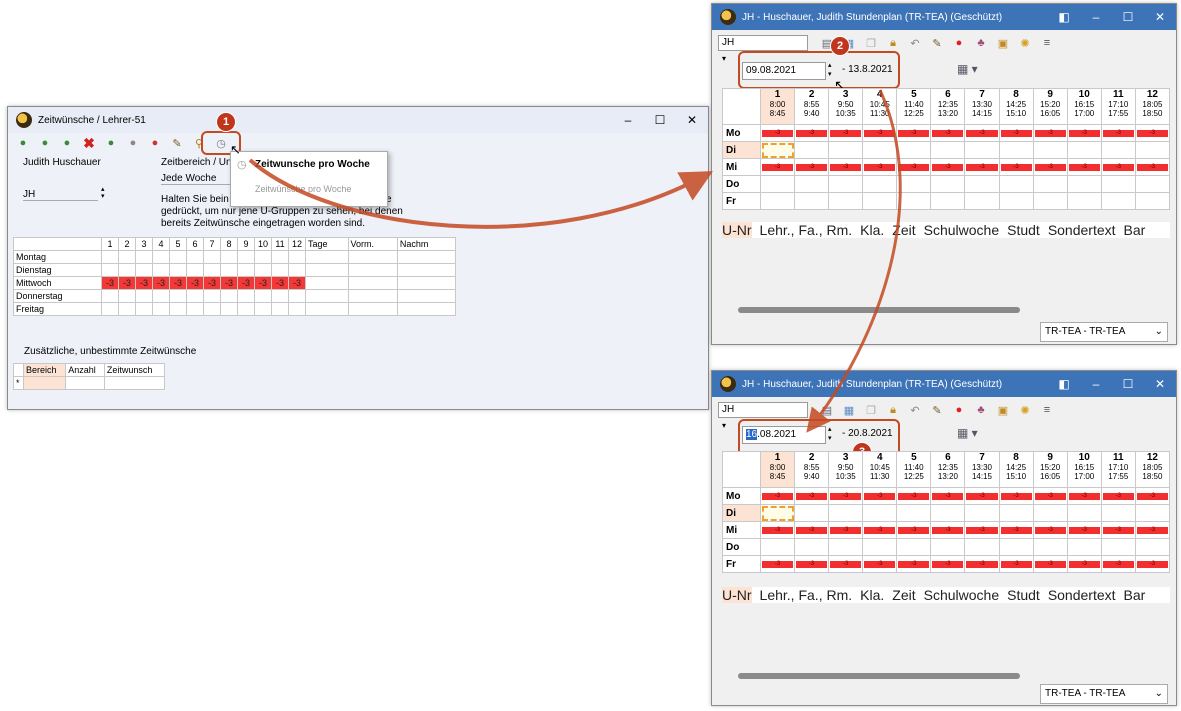 The image size is (1181, 711). I want to click on teacher-code-field: JH, so click(60, 195).